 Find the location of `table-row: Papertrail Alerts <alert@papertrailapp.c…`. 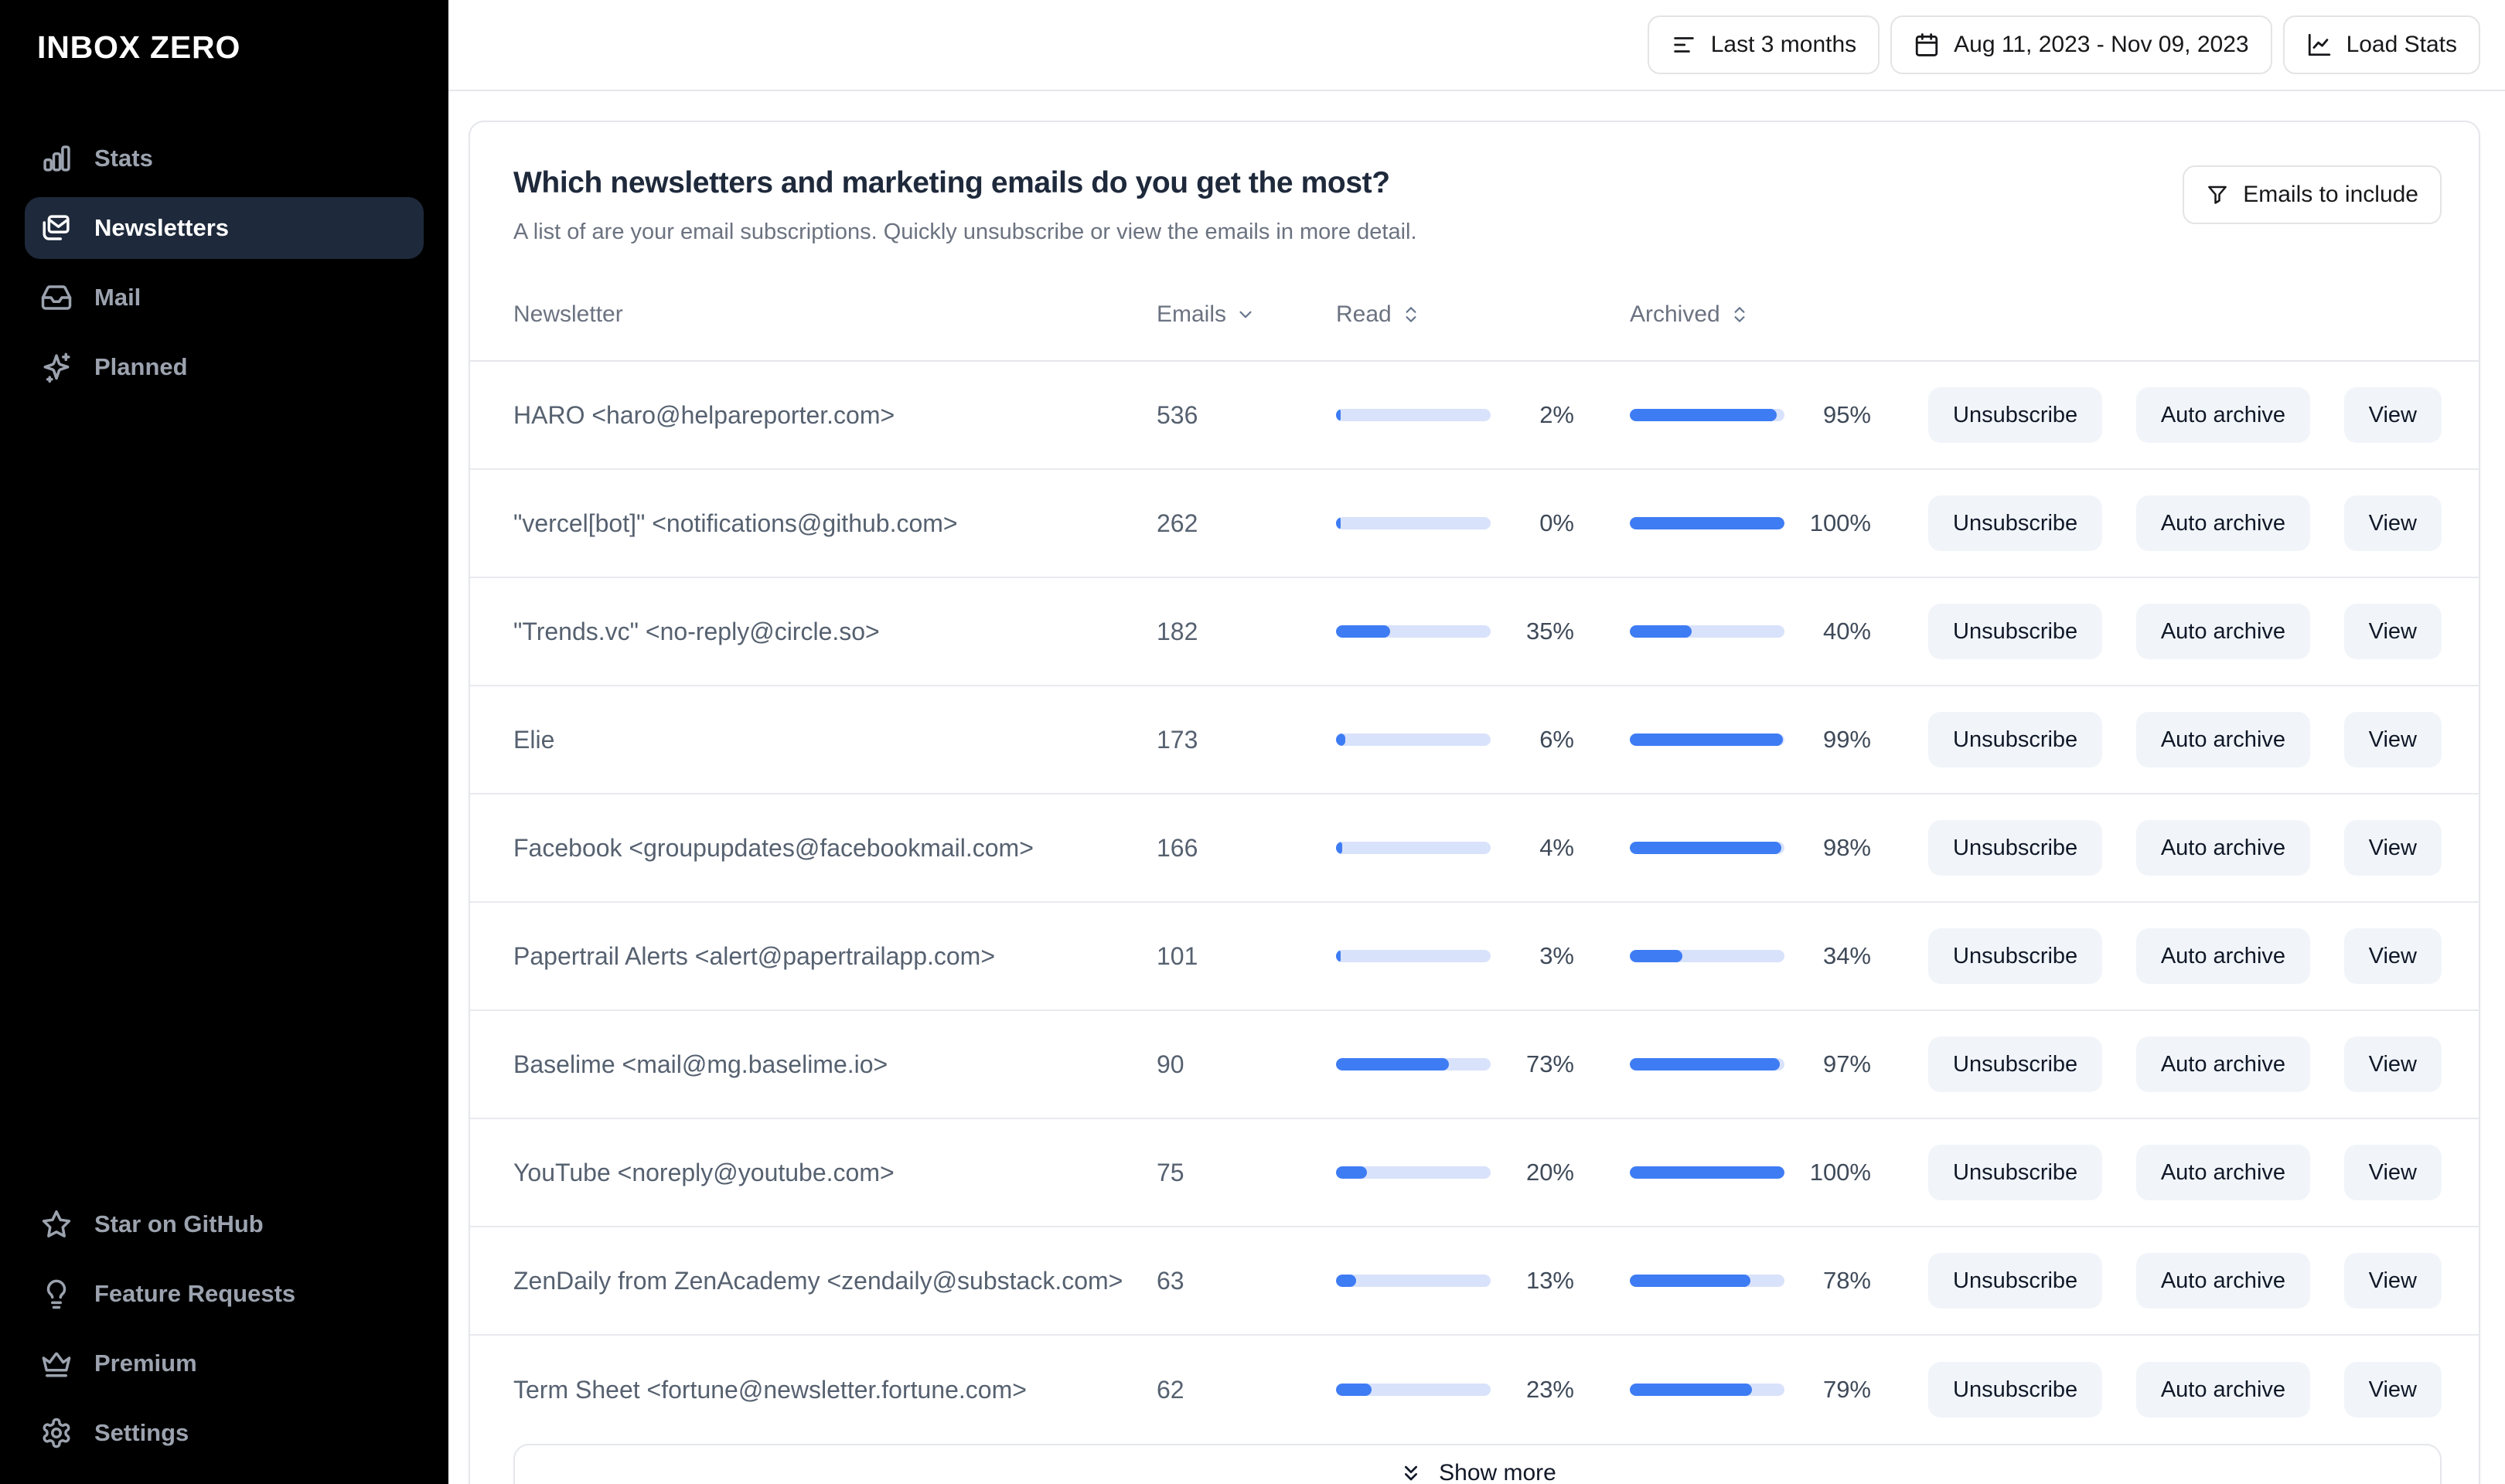

table-row: Papertrail Alerts <alert@papertrailapp.c… is located at coordinates (1474, 957).